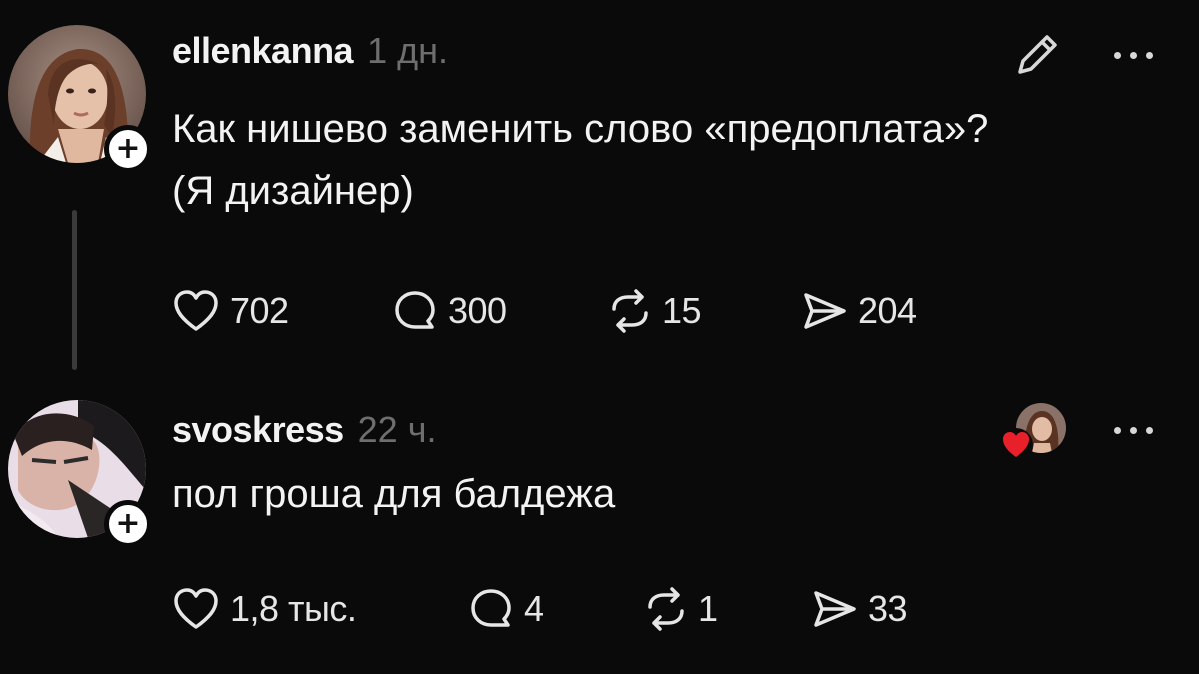 Image resolution: width=1199 pixels, height=674 pixels. I want to click on post-text-line: пол гроша для балдежа, so click(394, 494).